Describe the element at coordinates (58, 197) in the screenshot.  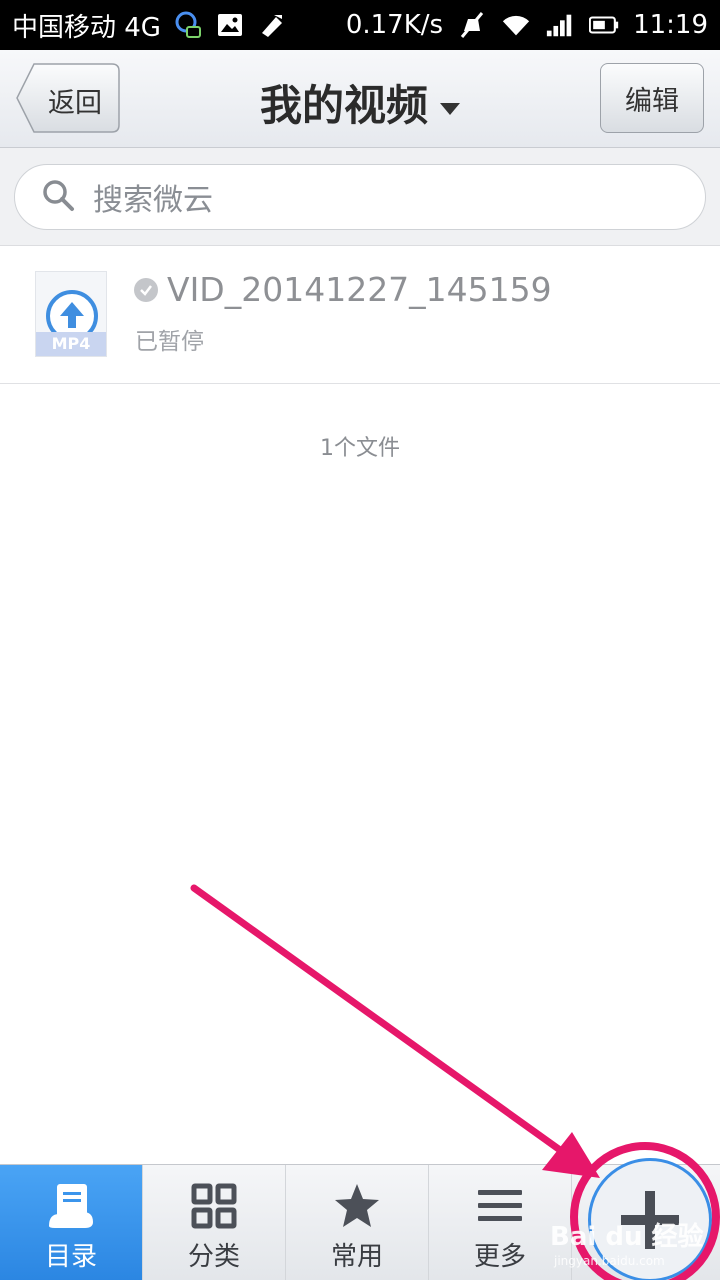
I see `search-icon` at that location.